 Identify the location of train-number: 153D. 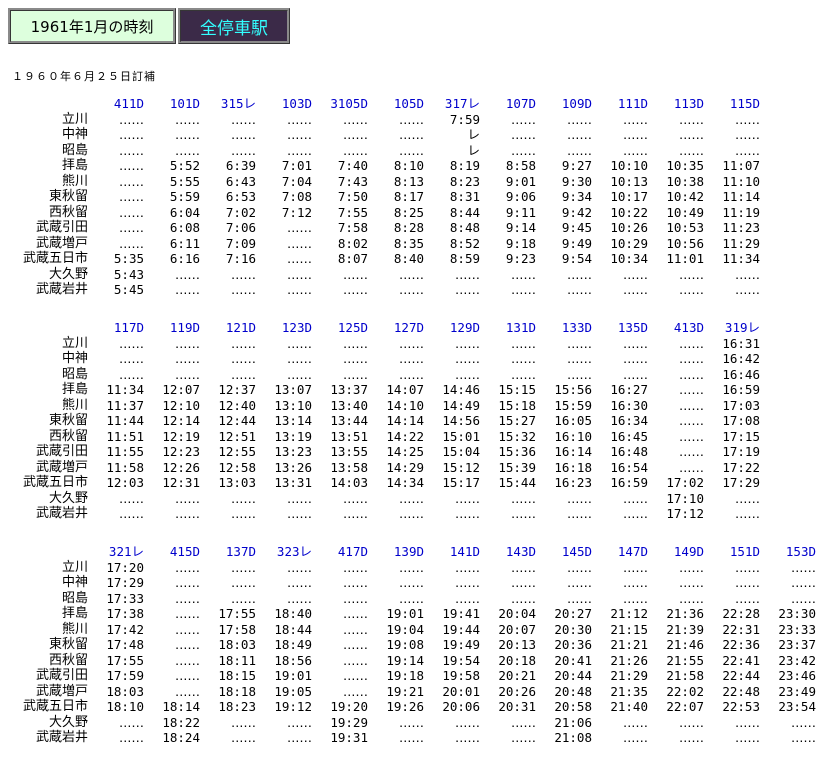
(800, 551).